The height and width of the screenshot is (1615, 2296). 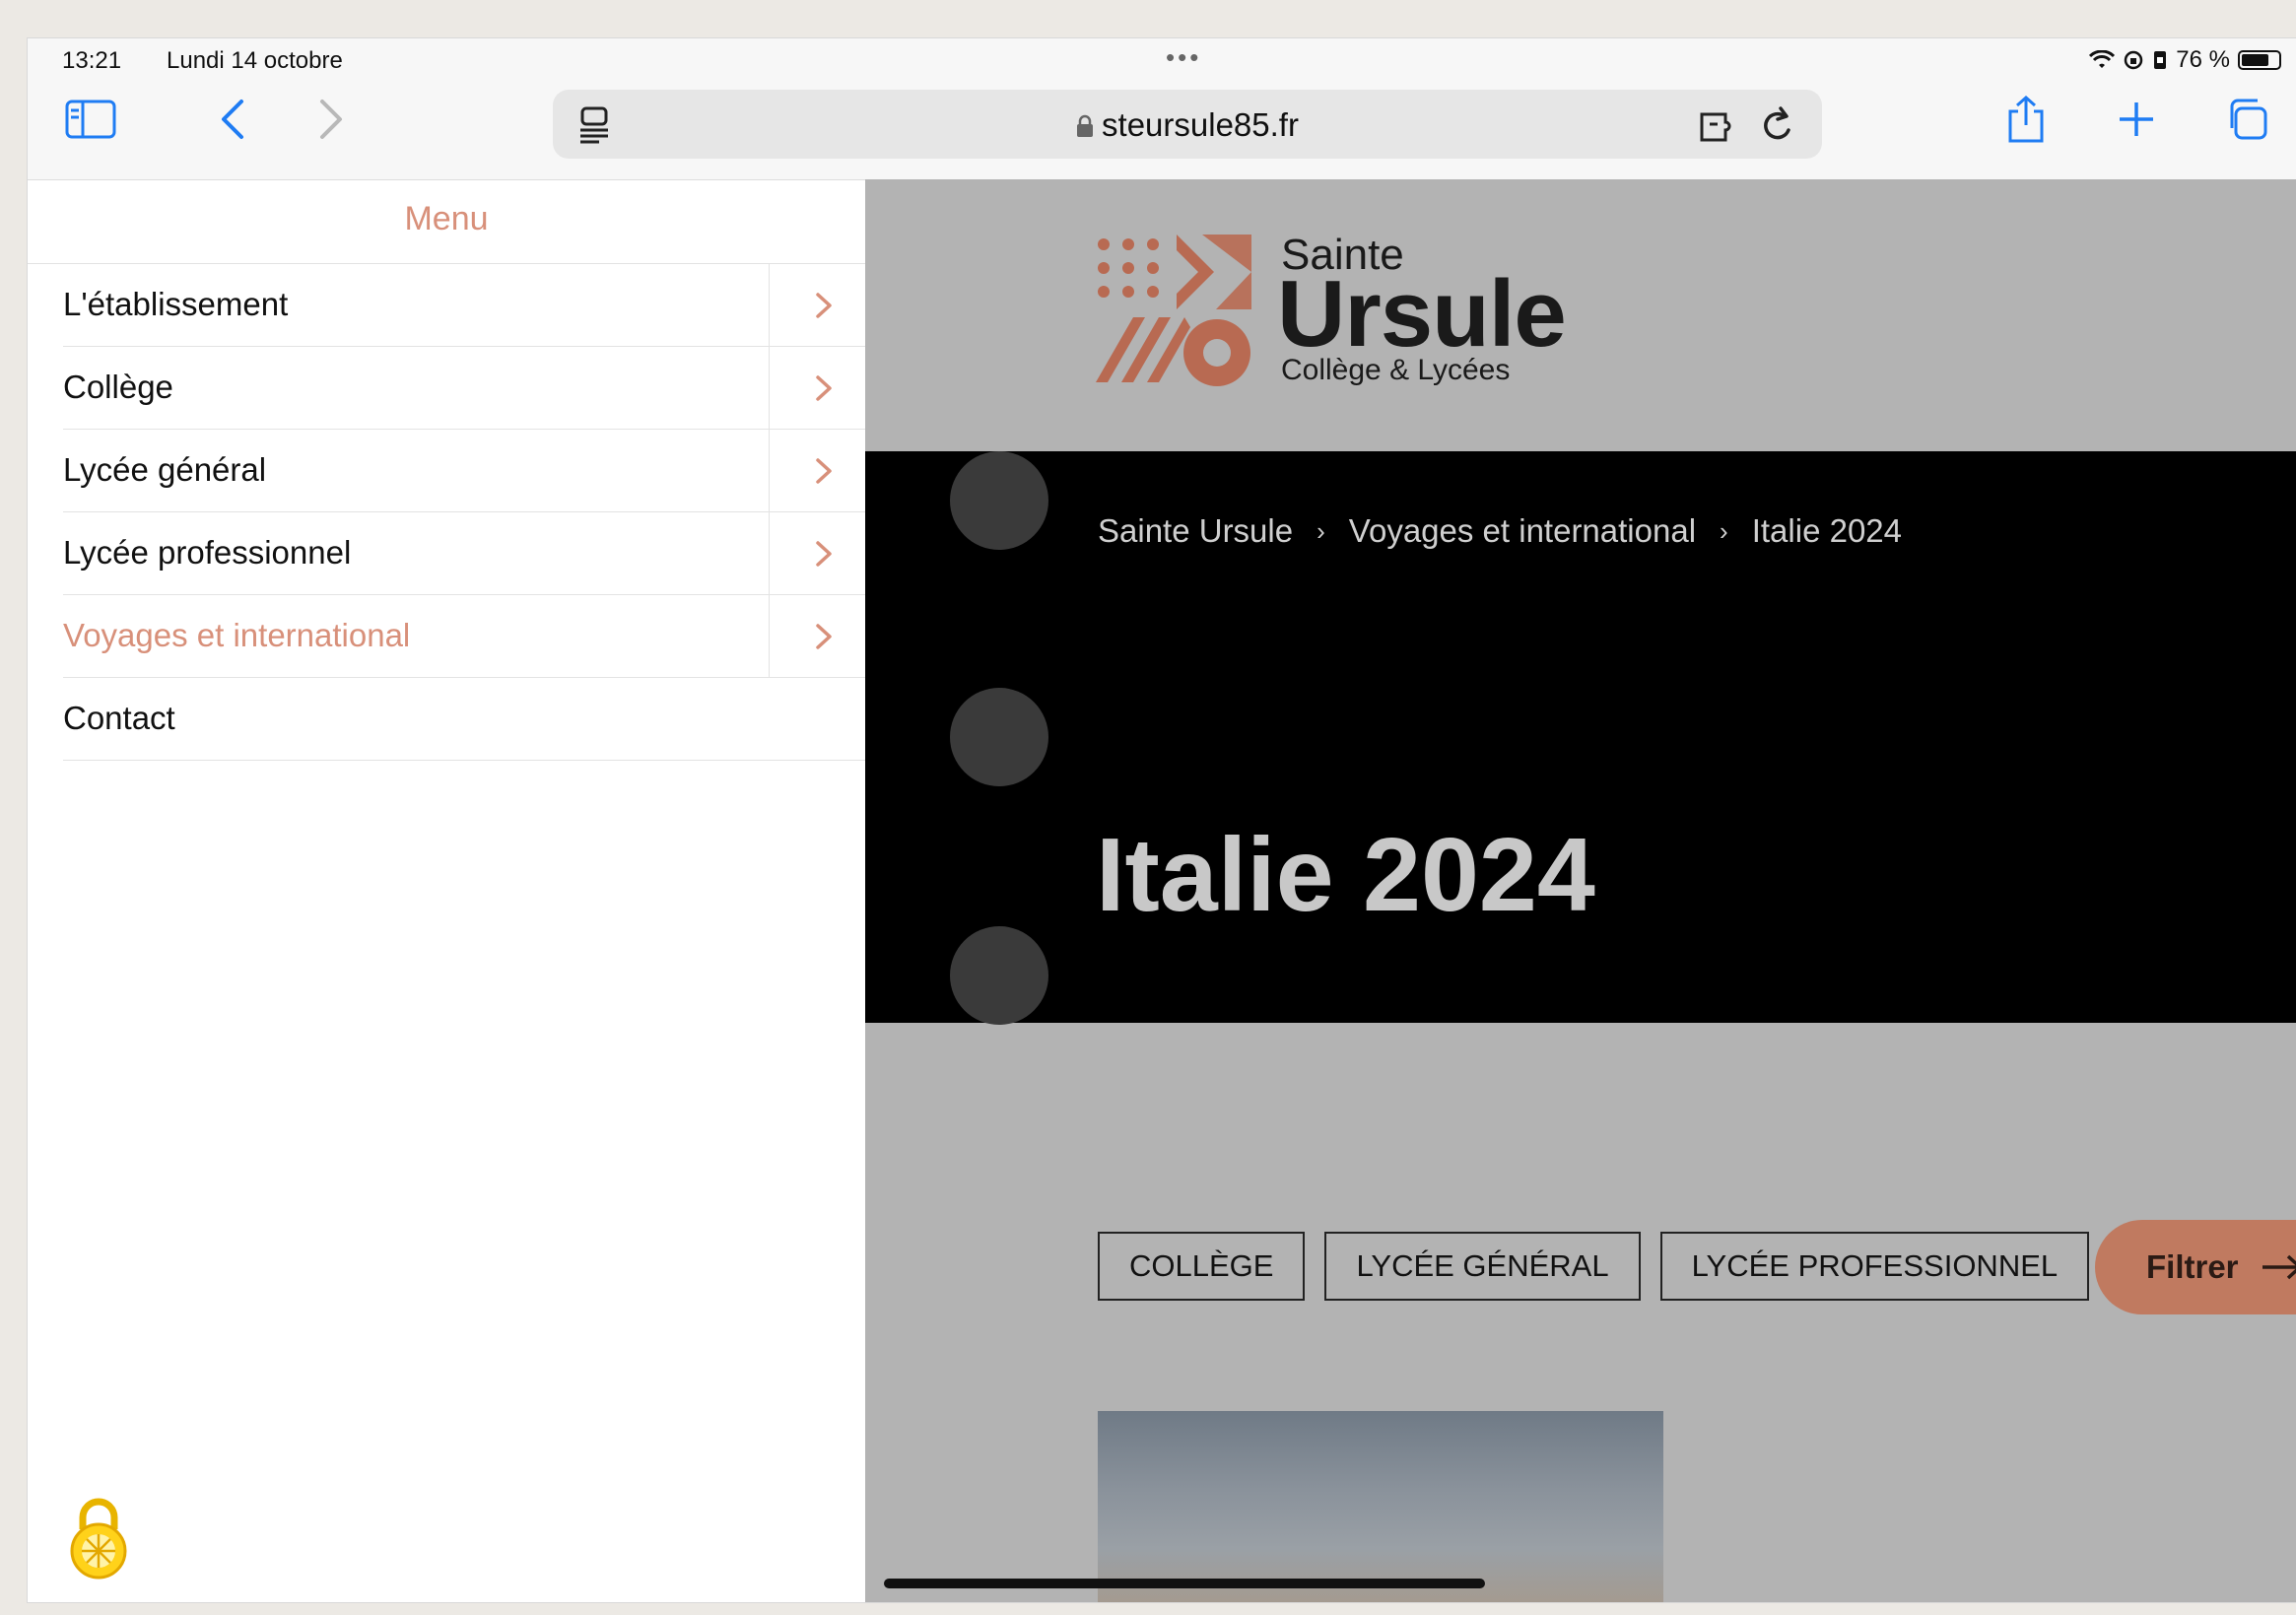 What do you see at coordinates (1777, 125) in the screenshot?
I see `reload-icon` at bounding box center [1777, 125].